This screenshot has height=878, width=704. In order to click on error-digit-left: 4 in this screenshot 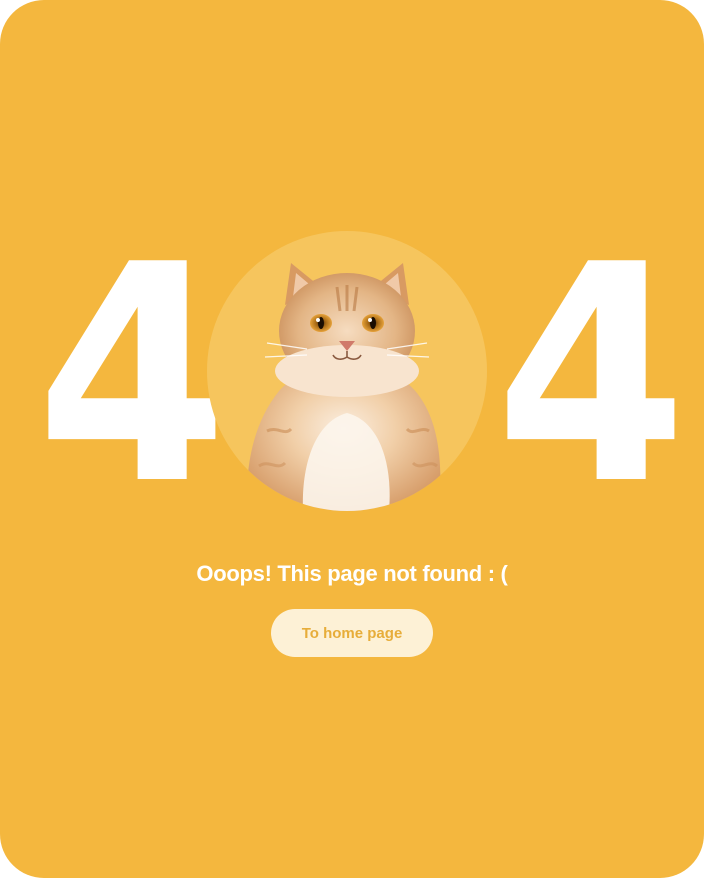, I will do `click(132, 375)`.